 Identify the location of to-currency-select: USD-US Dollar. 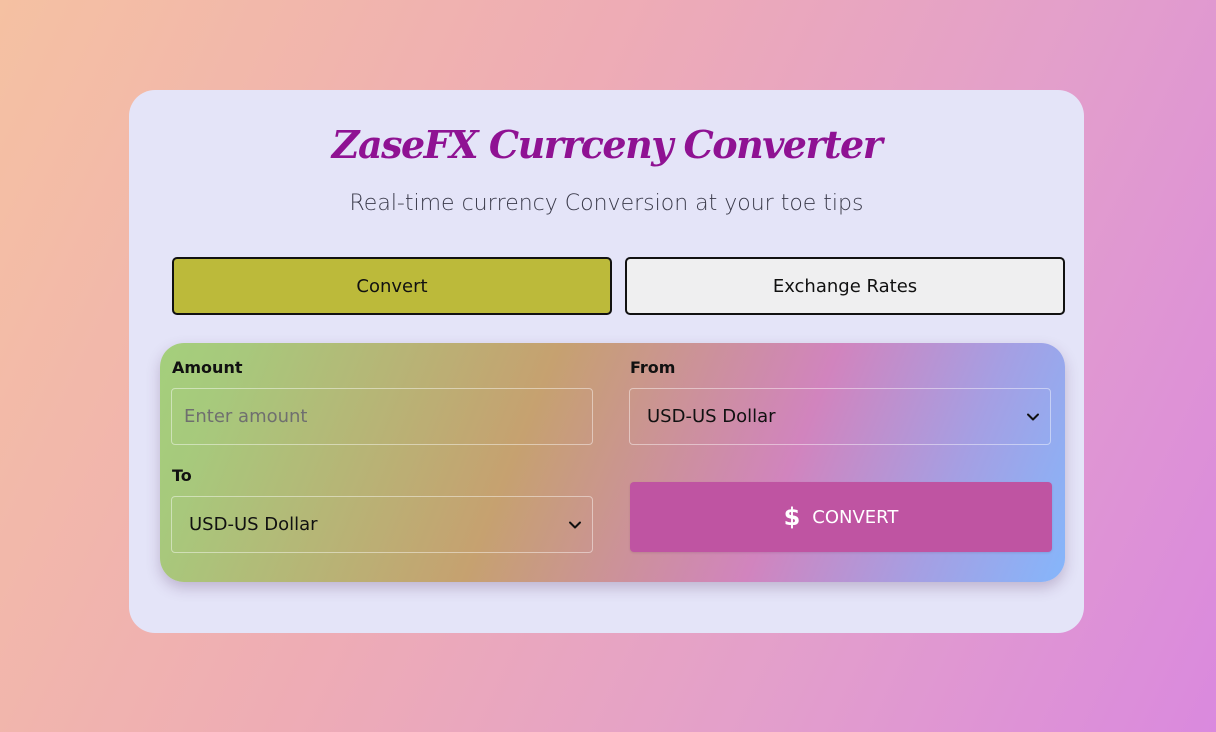
(382, 524).